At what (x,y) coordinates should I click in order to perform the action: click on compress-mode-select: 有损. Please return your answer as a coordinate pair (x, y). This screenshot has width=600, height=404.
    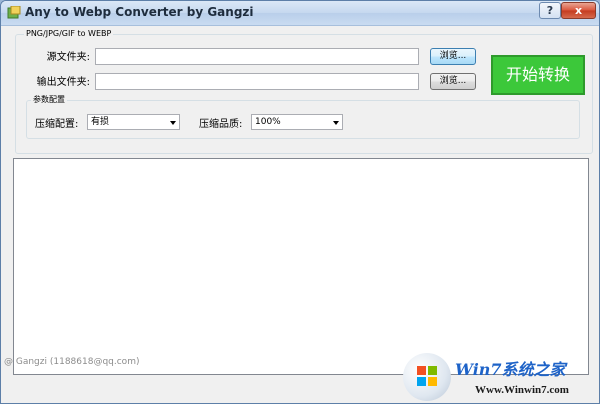
    Looking at the image, I should click on (133, 122).